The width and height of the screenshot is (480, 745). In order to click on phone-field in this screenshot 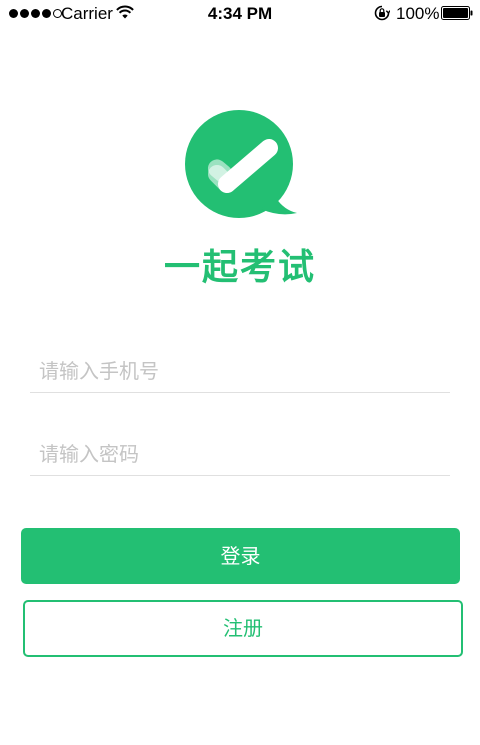, I will do `click(240, 362)`.